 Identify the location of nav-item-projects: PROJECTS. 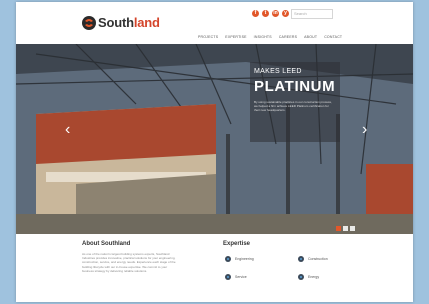
(208, 37).